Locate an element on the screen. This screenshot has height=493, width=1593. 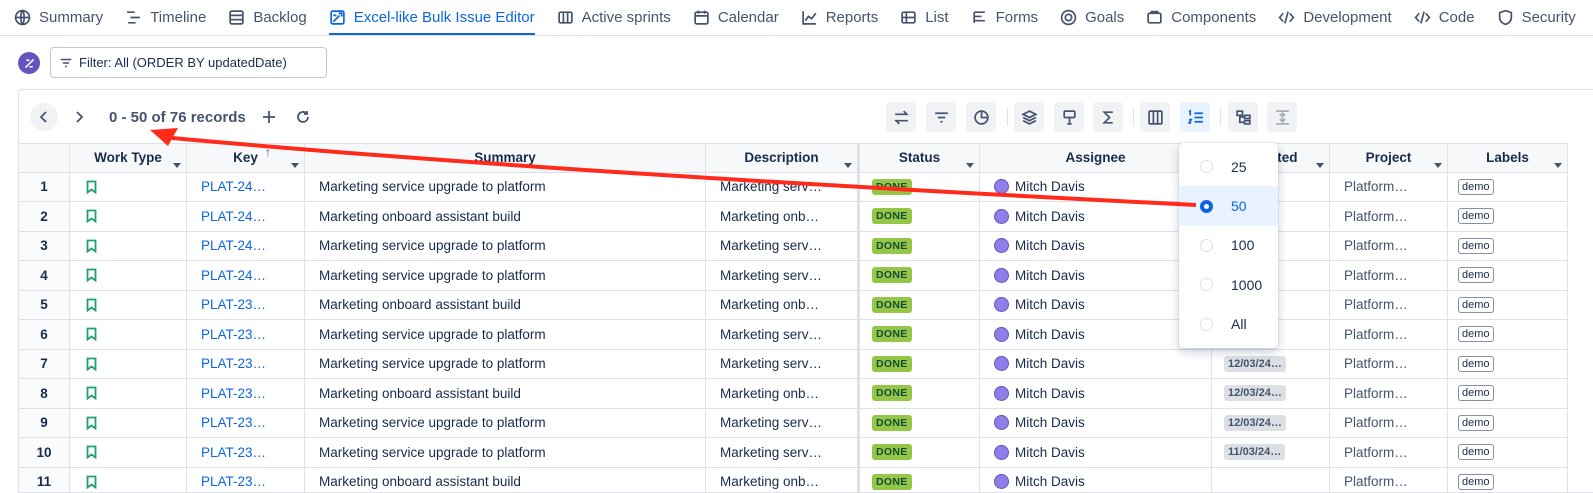
next-page-button is located at coordinates (79, 117).